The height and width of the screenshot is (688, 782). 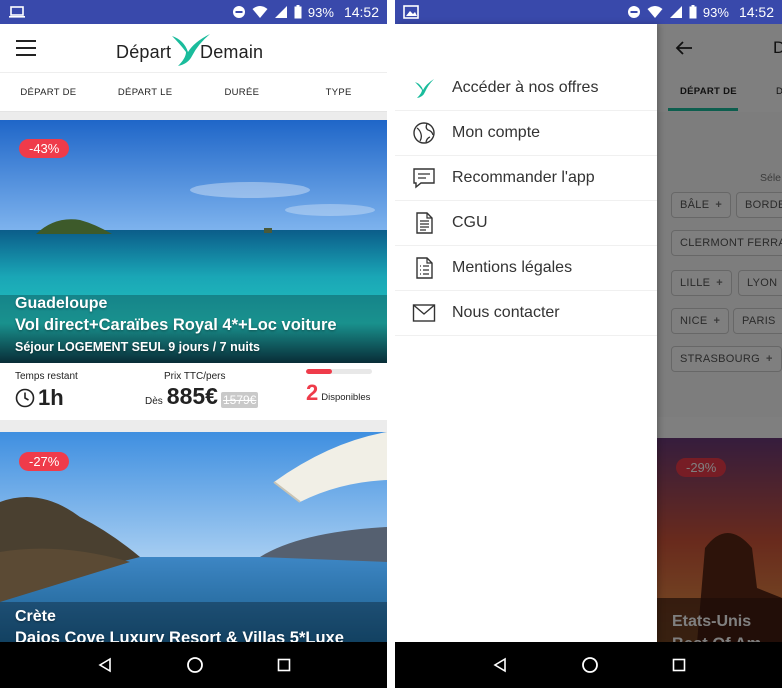 I want to click on available-label: Disponibles, so click(x=346, y=397).